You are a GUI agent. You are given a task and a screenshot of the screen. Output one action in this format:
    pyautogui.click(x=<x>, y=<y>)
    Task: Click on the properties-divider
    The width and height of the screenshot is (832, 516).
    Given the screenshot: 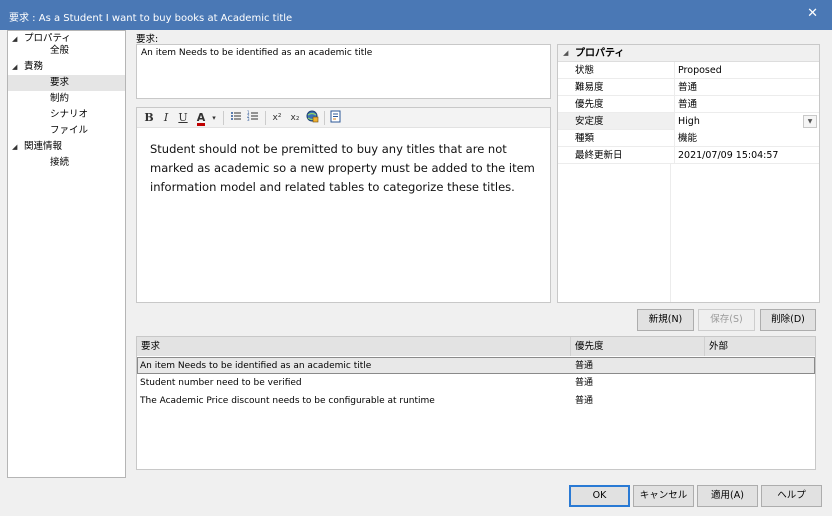 What is the action you would take?
    pyautogui.click(x=670, y=233)
    